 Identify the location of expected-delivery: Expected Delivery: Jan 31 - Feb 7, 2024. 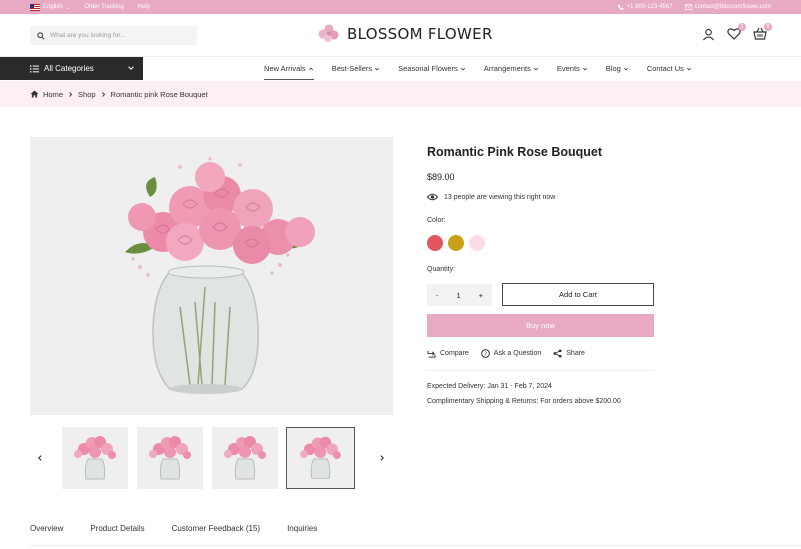
(489, 386).